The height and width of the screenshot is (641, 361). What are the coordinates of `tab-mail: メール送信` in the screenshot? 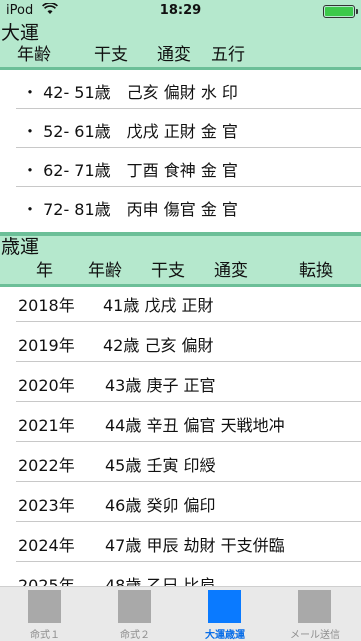 It's located at (315, 614).